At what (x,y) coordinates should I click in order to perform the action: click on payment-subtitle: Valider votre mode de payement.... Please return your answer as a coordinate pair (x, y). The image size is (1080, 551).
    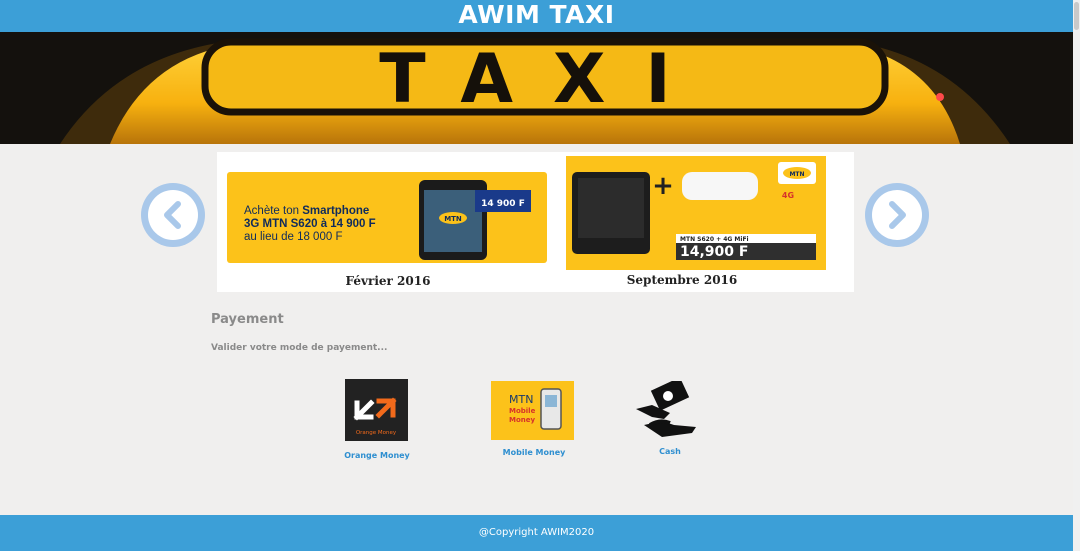
    Looking at the image, I should click on (299, 348).